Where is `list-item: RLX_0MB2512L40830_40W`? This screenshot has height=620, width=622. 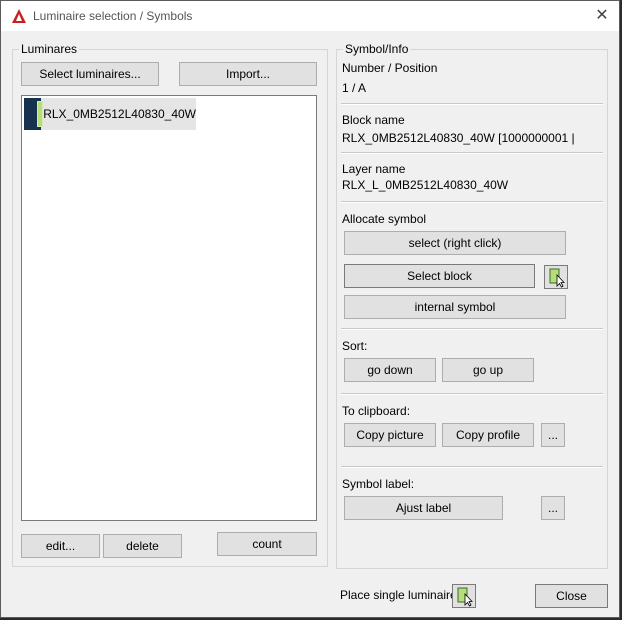
list-item: RLX_0MB2512L40830_40W is located at coordinates (110, 114).